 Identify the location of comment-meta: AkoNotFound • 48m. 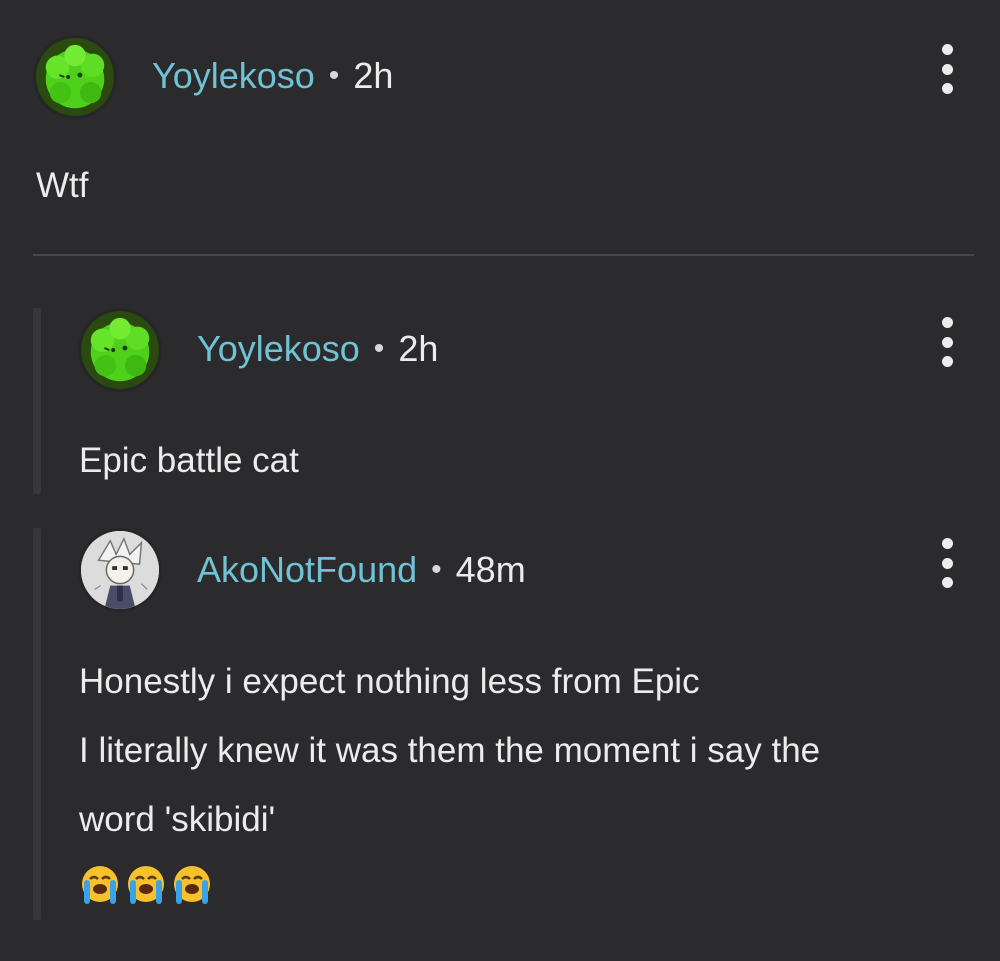
(361, 570).